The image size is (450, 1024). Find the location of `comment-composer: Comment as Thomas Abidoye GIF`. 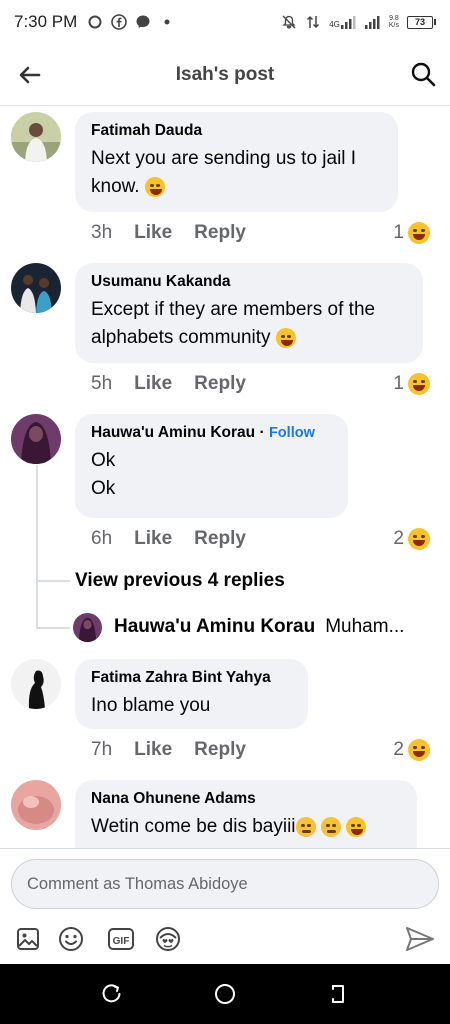

comment-composer: Comment as Thomas Abidoye GIF is located at coordinates (225, 906).